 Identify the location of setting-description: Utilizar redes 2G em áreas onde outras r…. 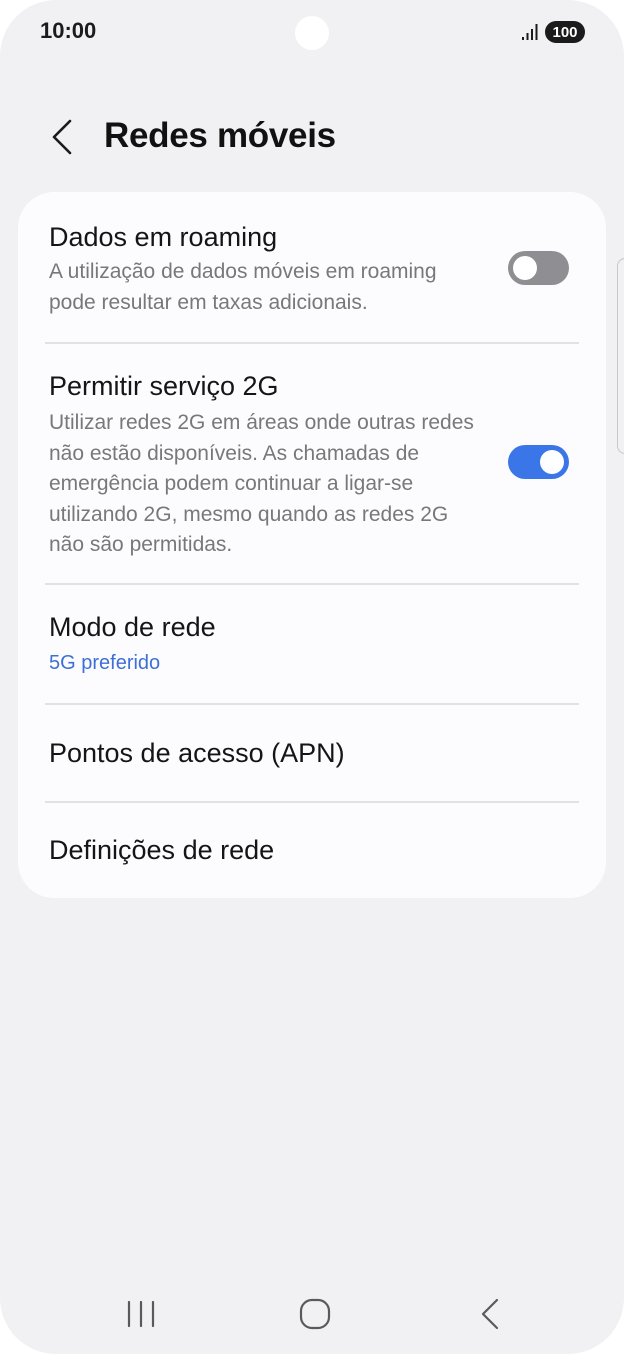
(261, 483).